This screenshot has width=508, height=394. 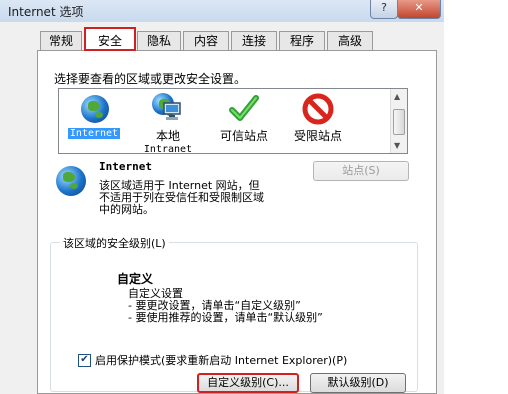 What do you see at coordinates (167, 136) in the screenshot?
I see `zone-label: 本地` at bounding box center [167, 136].